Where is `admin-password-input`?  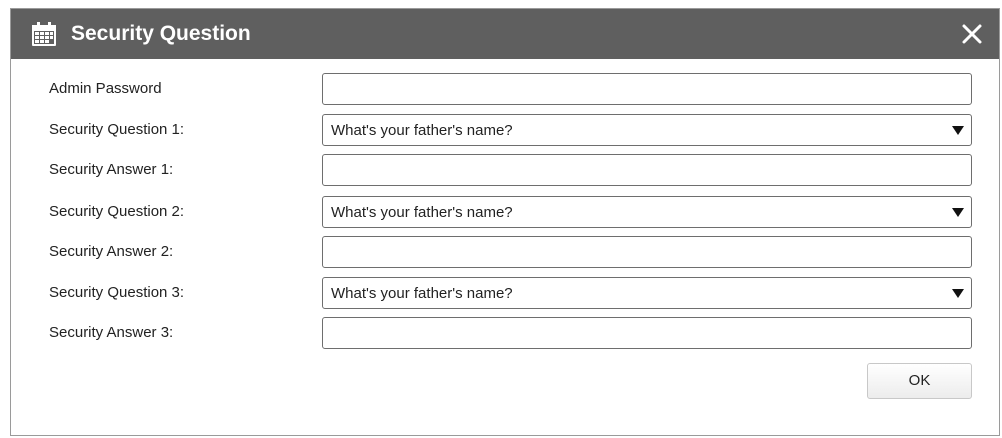
admin-password-input is located at coordinates (647, 89).